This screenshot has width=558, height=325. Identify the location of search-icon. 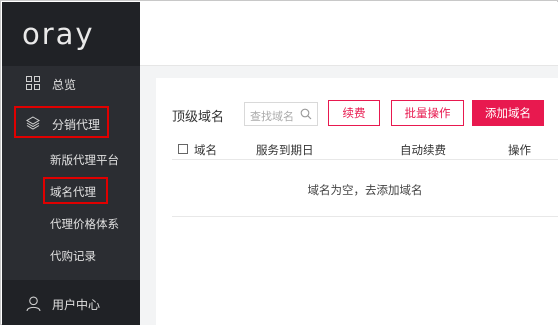
(306, 114).